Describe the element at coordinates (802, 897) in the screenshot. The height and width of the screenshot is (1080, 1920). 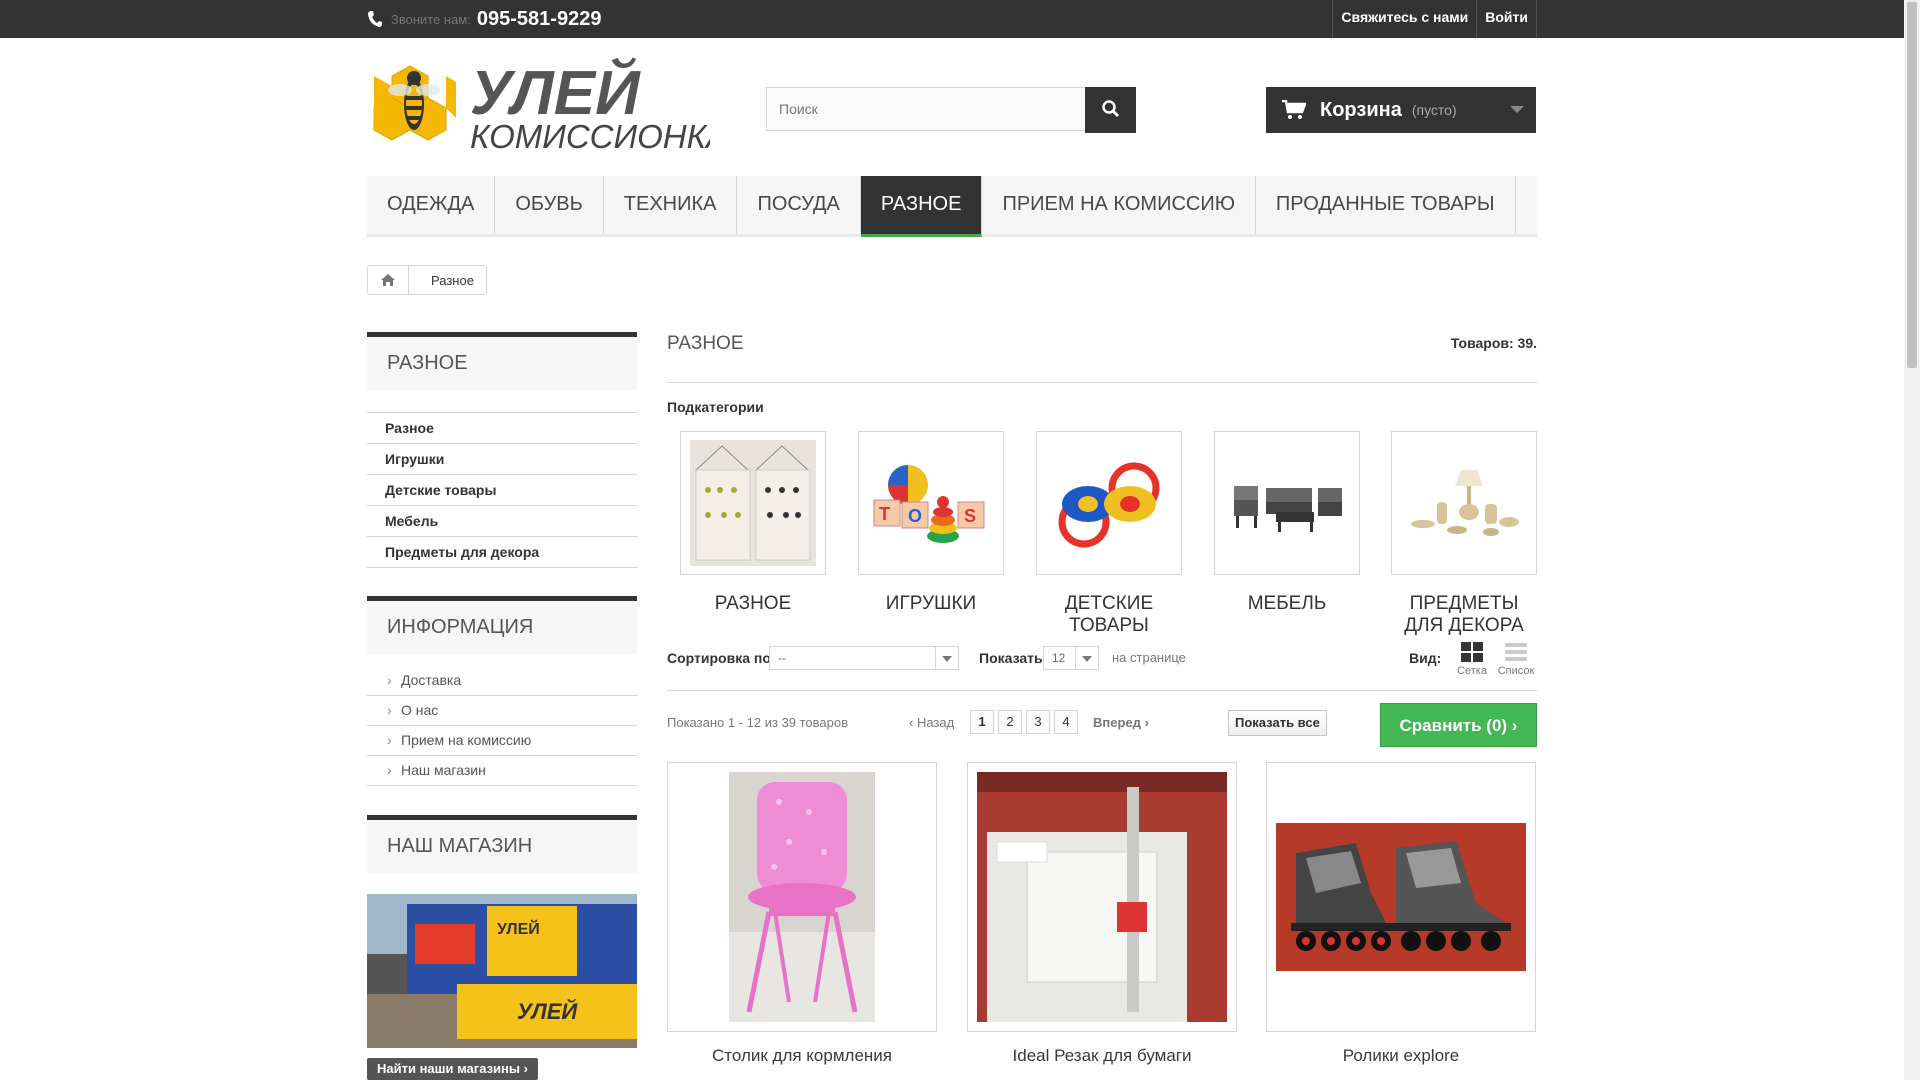
I see `pink-highchair-image` at that location.